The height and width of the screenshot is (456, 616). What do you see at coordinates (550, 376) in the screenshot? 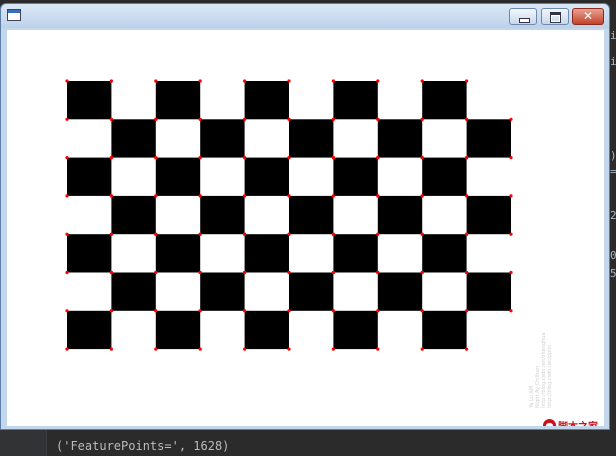
I see `watermark-line: http://blog.csdn.net/pplin` at bounding box center [550, 376].